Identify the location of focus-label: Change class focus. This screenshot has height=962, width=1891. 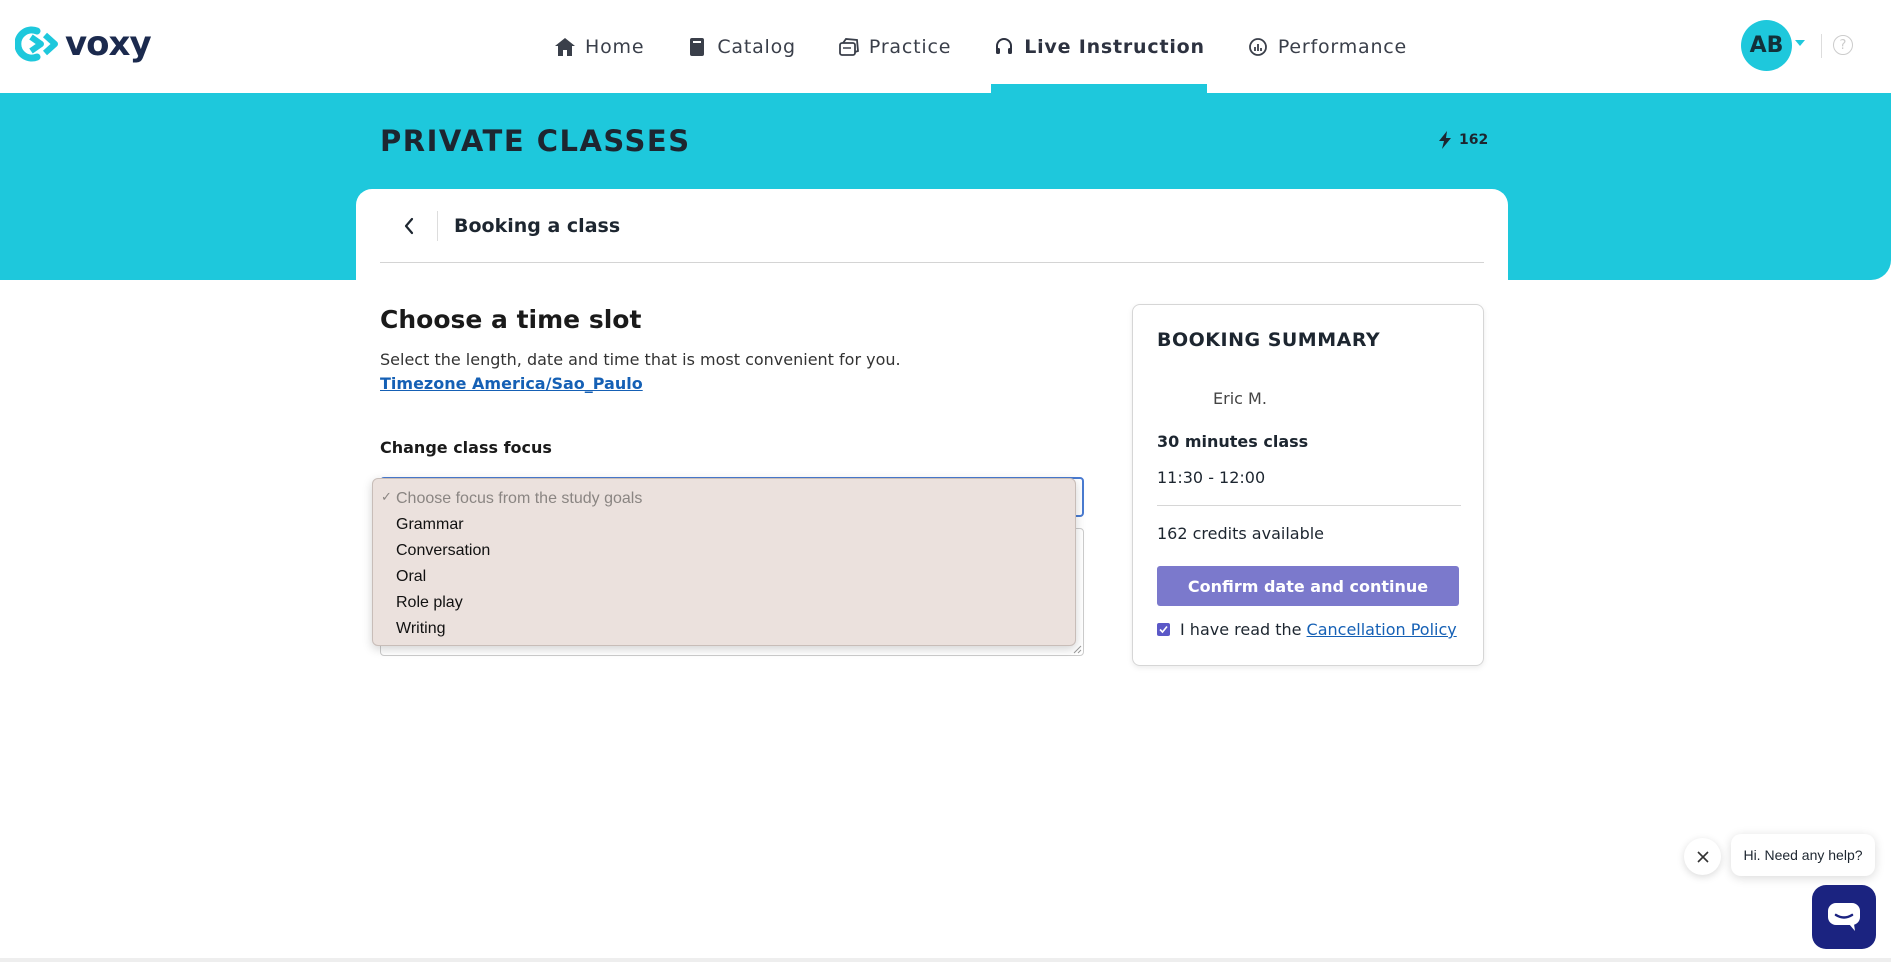
(466, 447).